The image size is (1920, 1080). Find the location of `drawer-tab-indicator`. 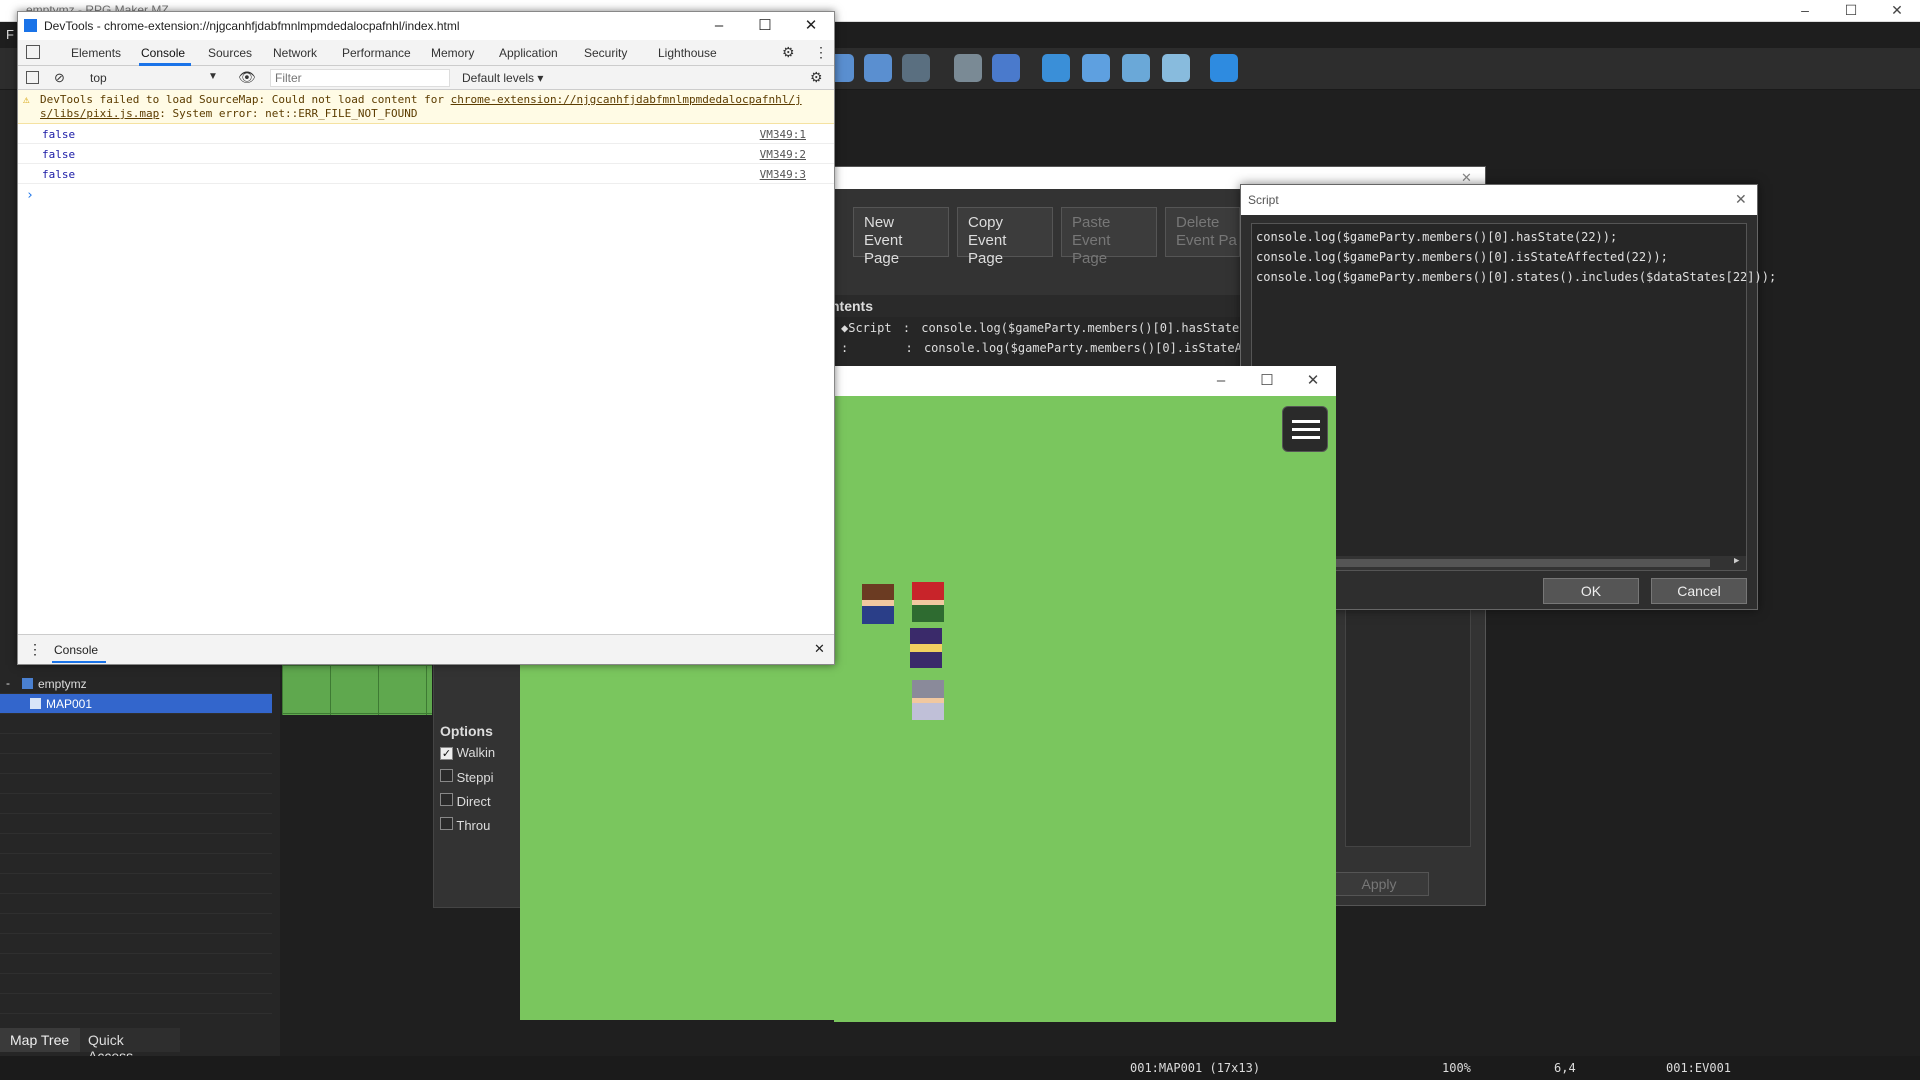

drawer-tab-indicator is located at coordinates (79, 662).